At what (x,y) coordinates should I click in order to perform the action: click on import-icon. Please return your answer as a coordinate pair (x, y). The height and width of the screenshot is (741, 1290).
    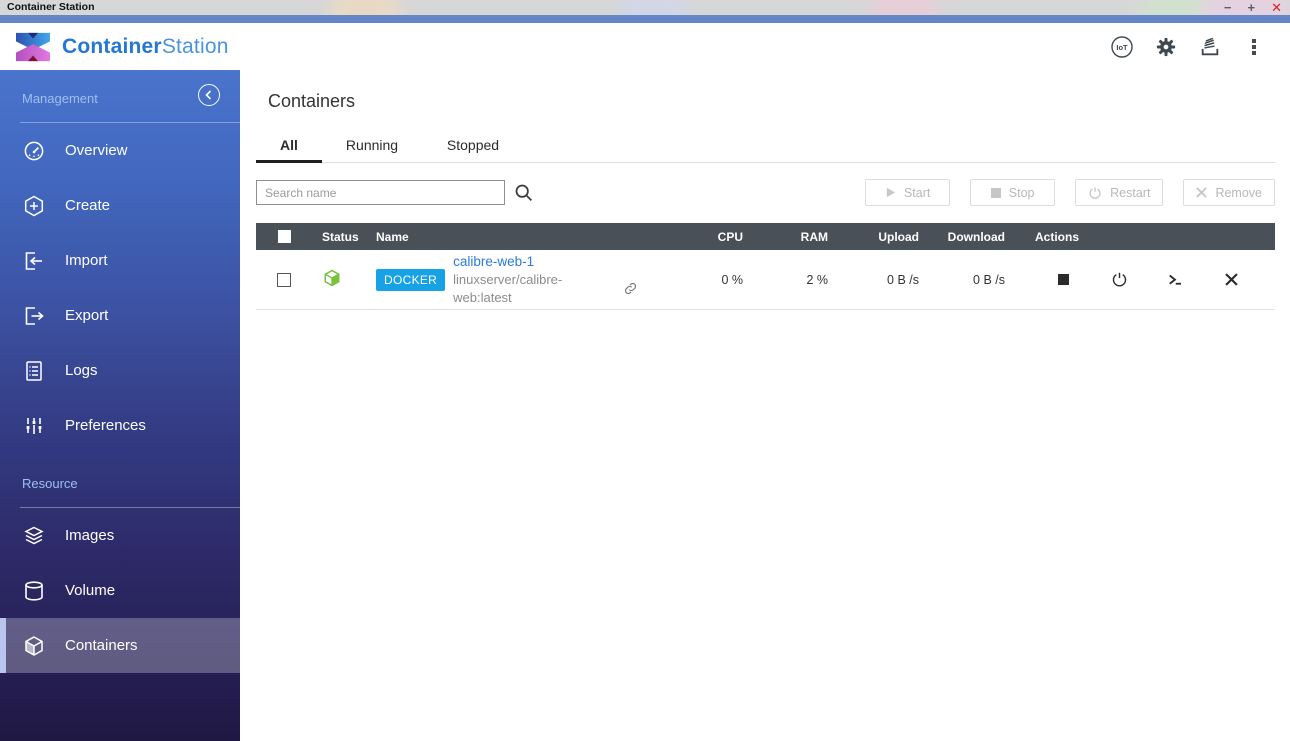
    Looking at the image, I should click on (34, 261).